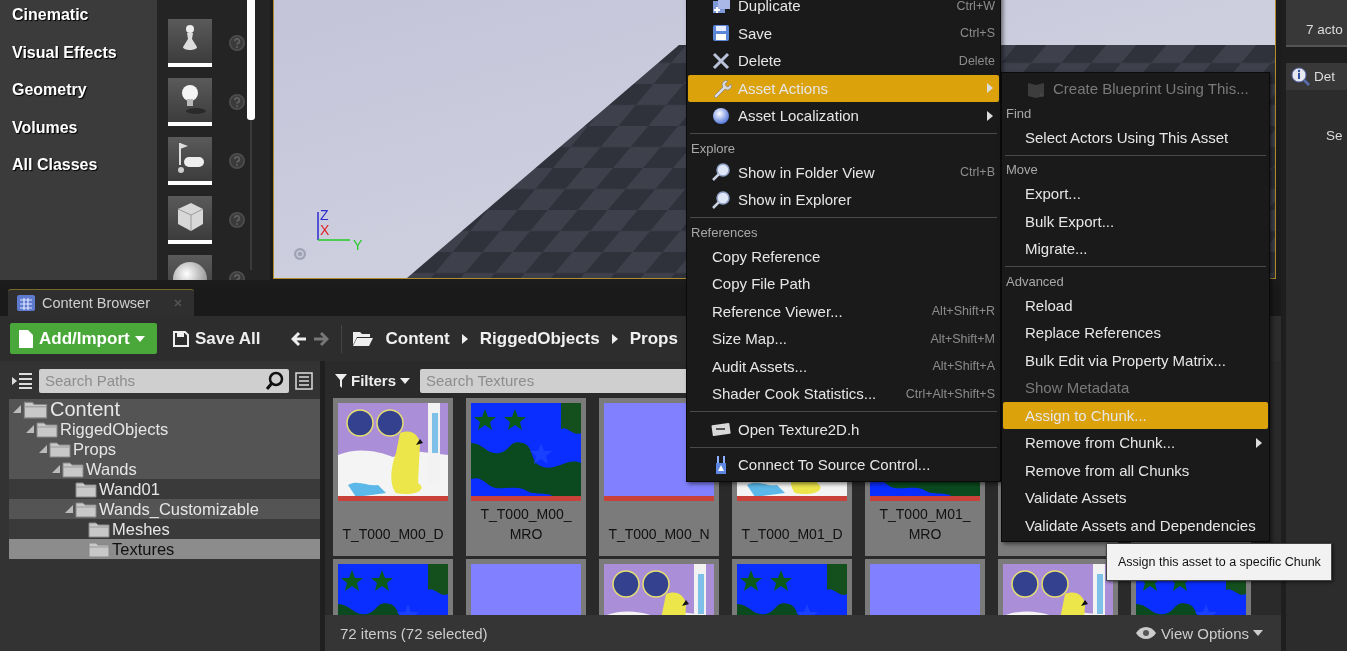 This screenshot has height=651, width=1347. I want to click on folder-label: Wand01, so click(129, 489).